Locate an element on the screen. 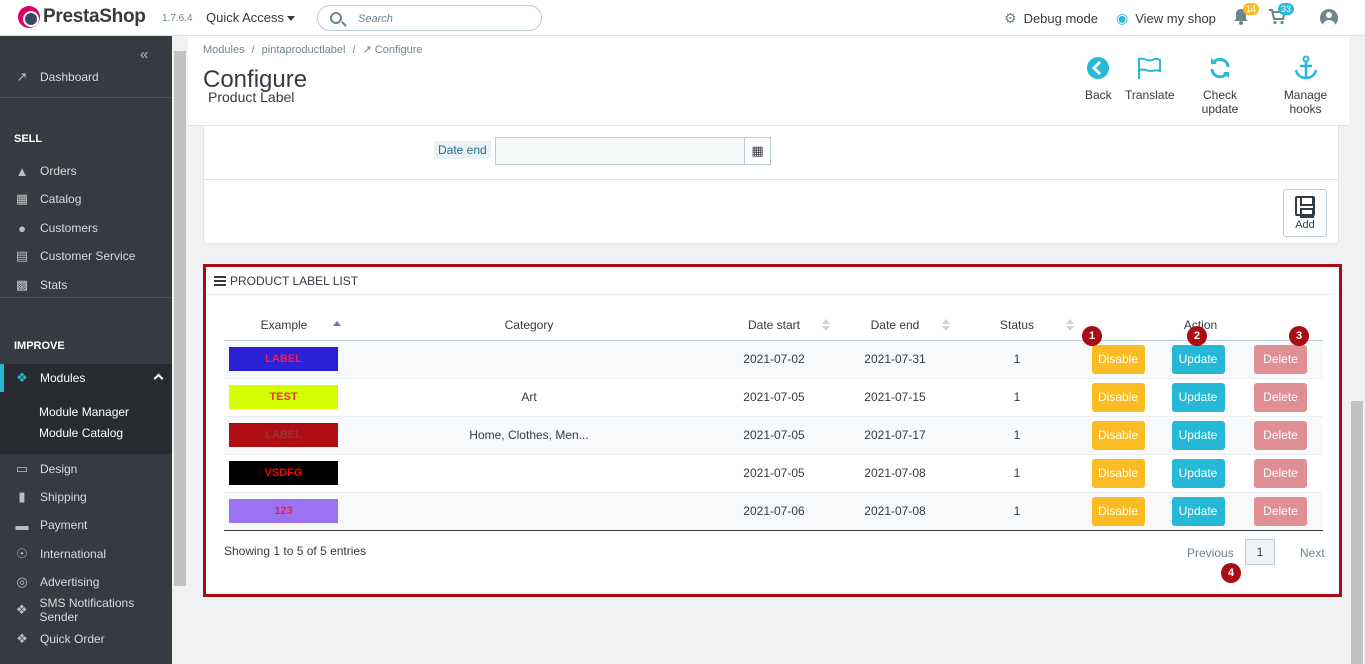 The width and height of the screenshot is (1365, 664). chat-icon: ▤ is located at coordinates (22, 255).